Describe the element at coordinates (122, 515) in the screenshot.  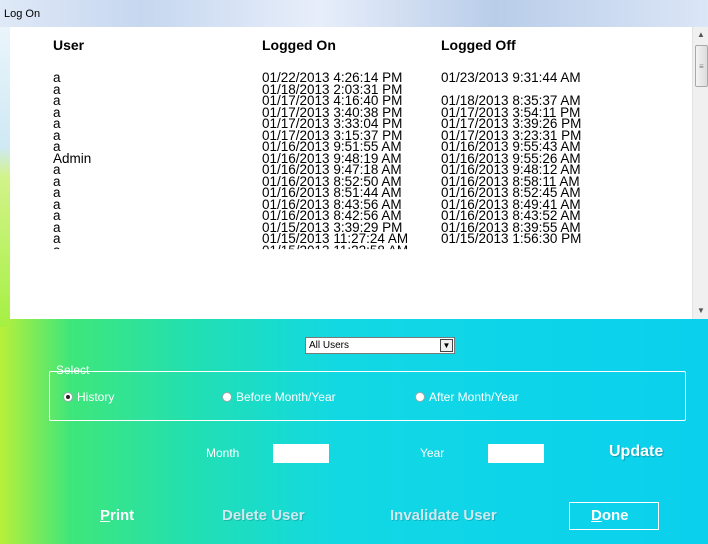
I see `print-label: rint` at that location.